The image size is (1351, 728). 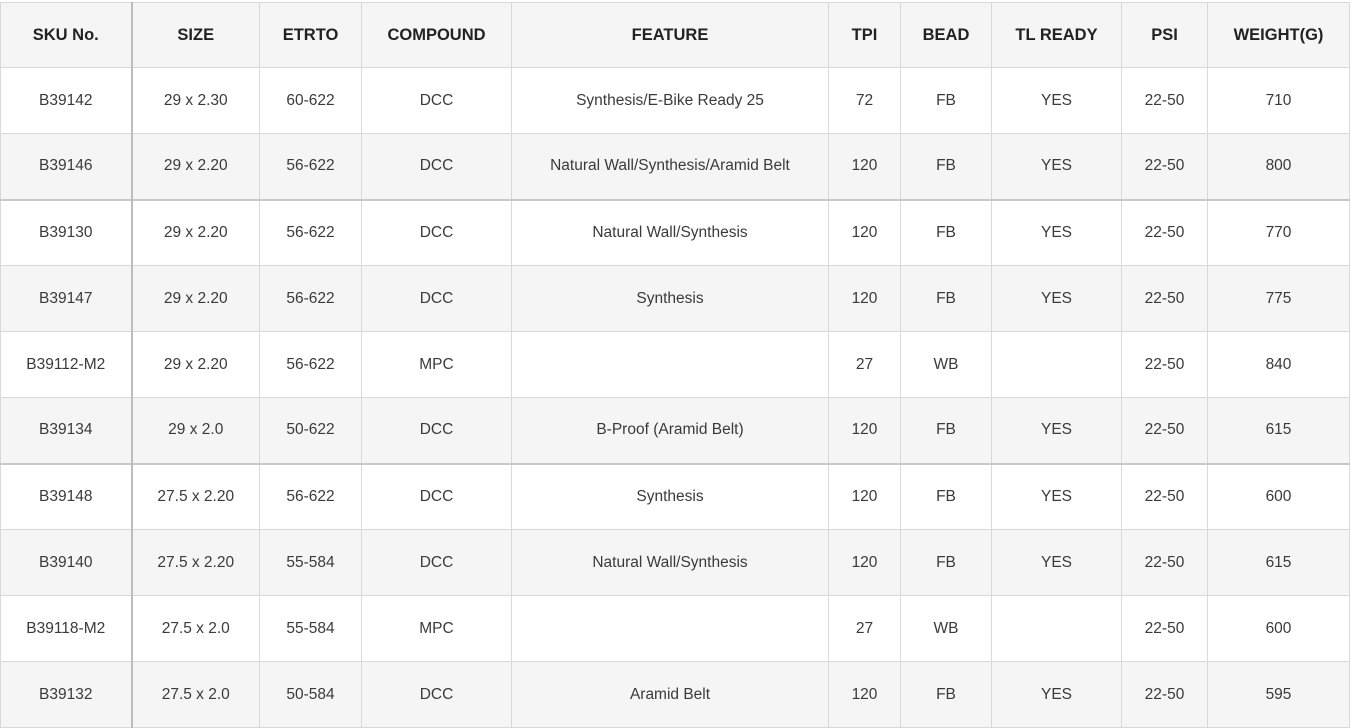 What do you see at coordinates (66, 364) in the screenshot?
I see `cell-sku: B39112-M2` at bounding box center [66, 364].